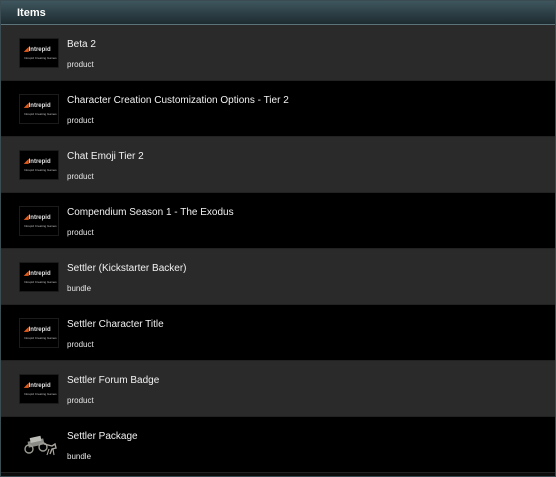  What do you see at coordinates (278, 445) in the screenshot?
I see `item-row: Settler Package bundle` at bounding box center [278, 445].